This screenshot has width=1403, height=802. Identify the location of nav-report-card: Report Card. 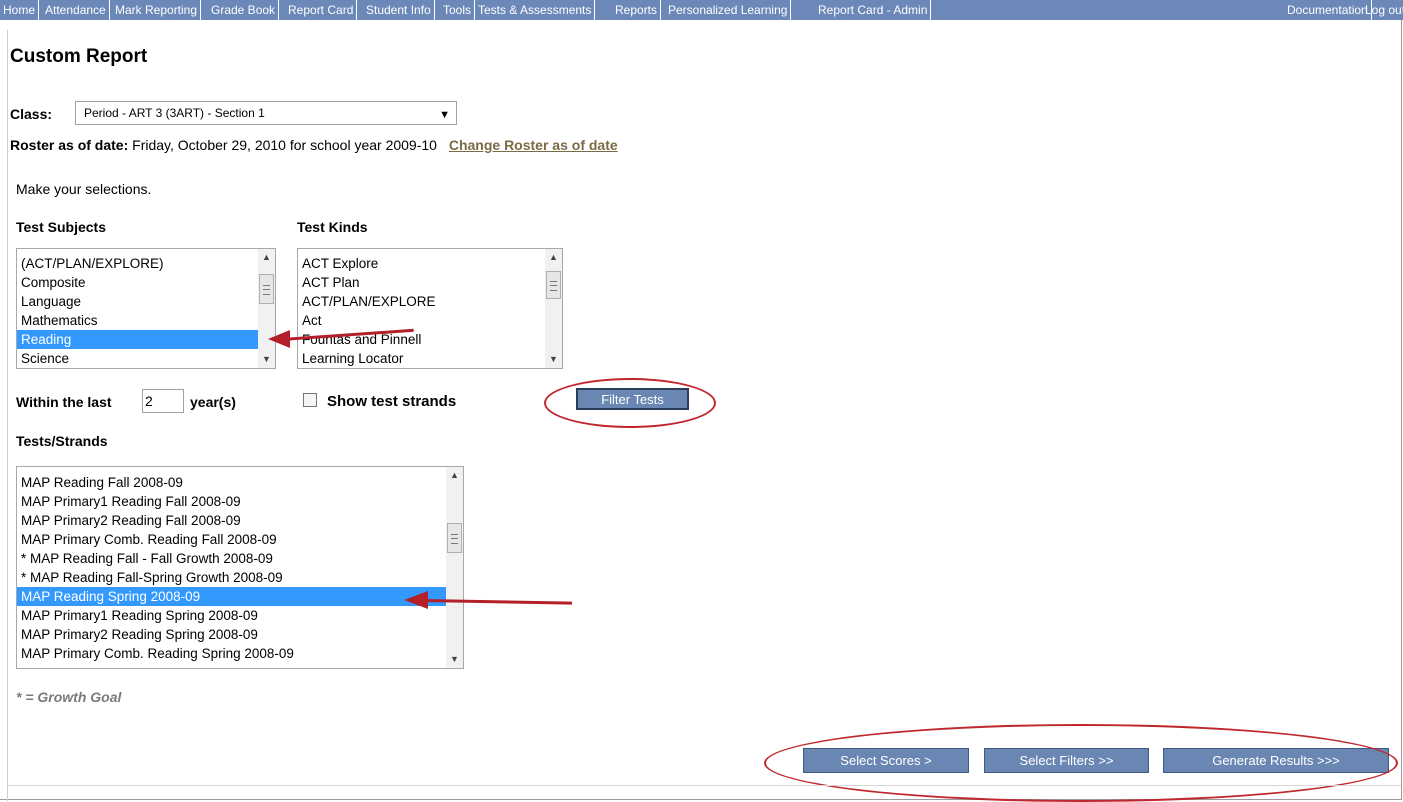
(321, 10).